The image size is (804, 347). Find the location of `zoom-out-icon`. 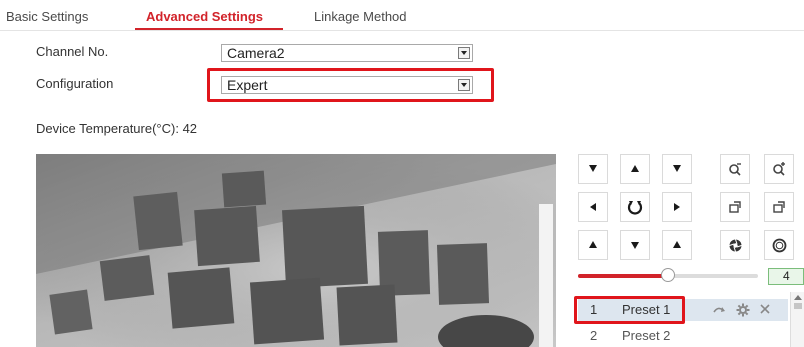

zoom-out-icon is located at coordinates (735, 169).